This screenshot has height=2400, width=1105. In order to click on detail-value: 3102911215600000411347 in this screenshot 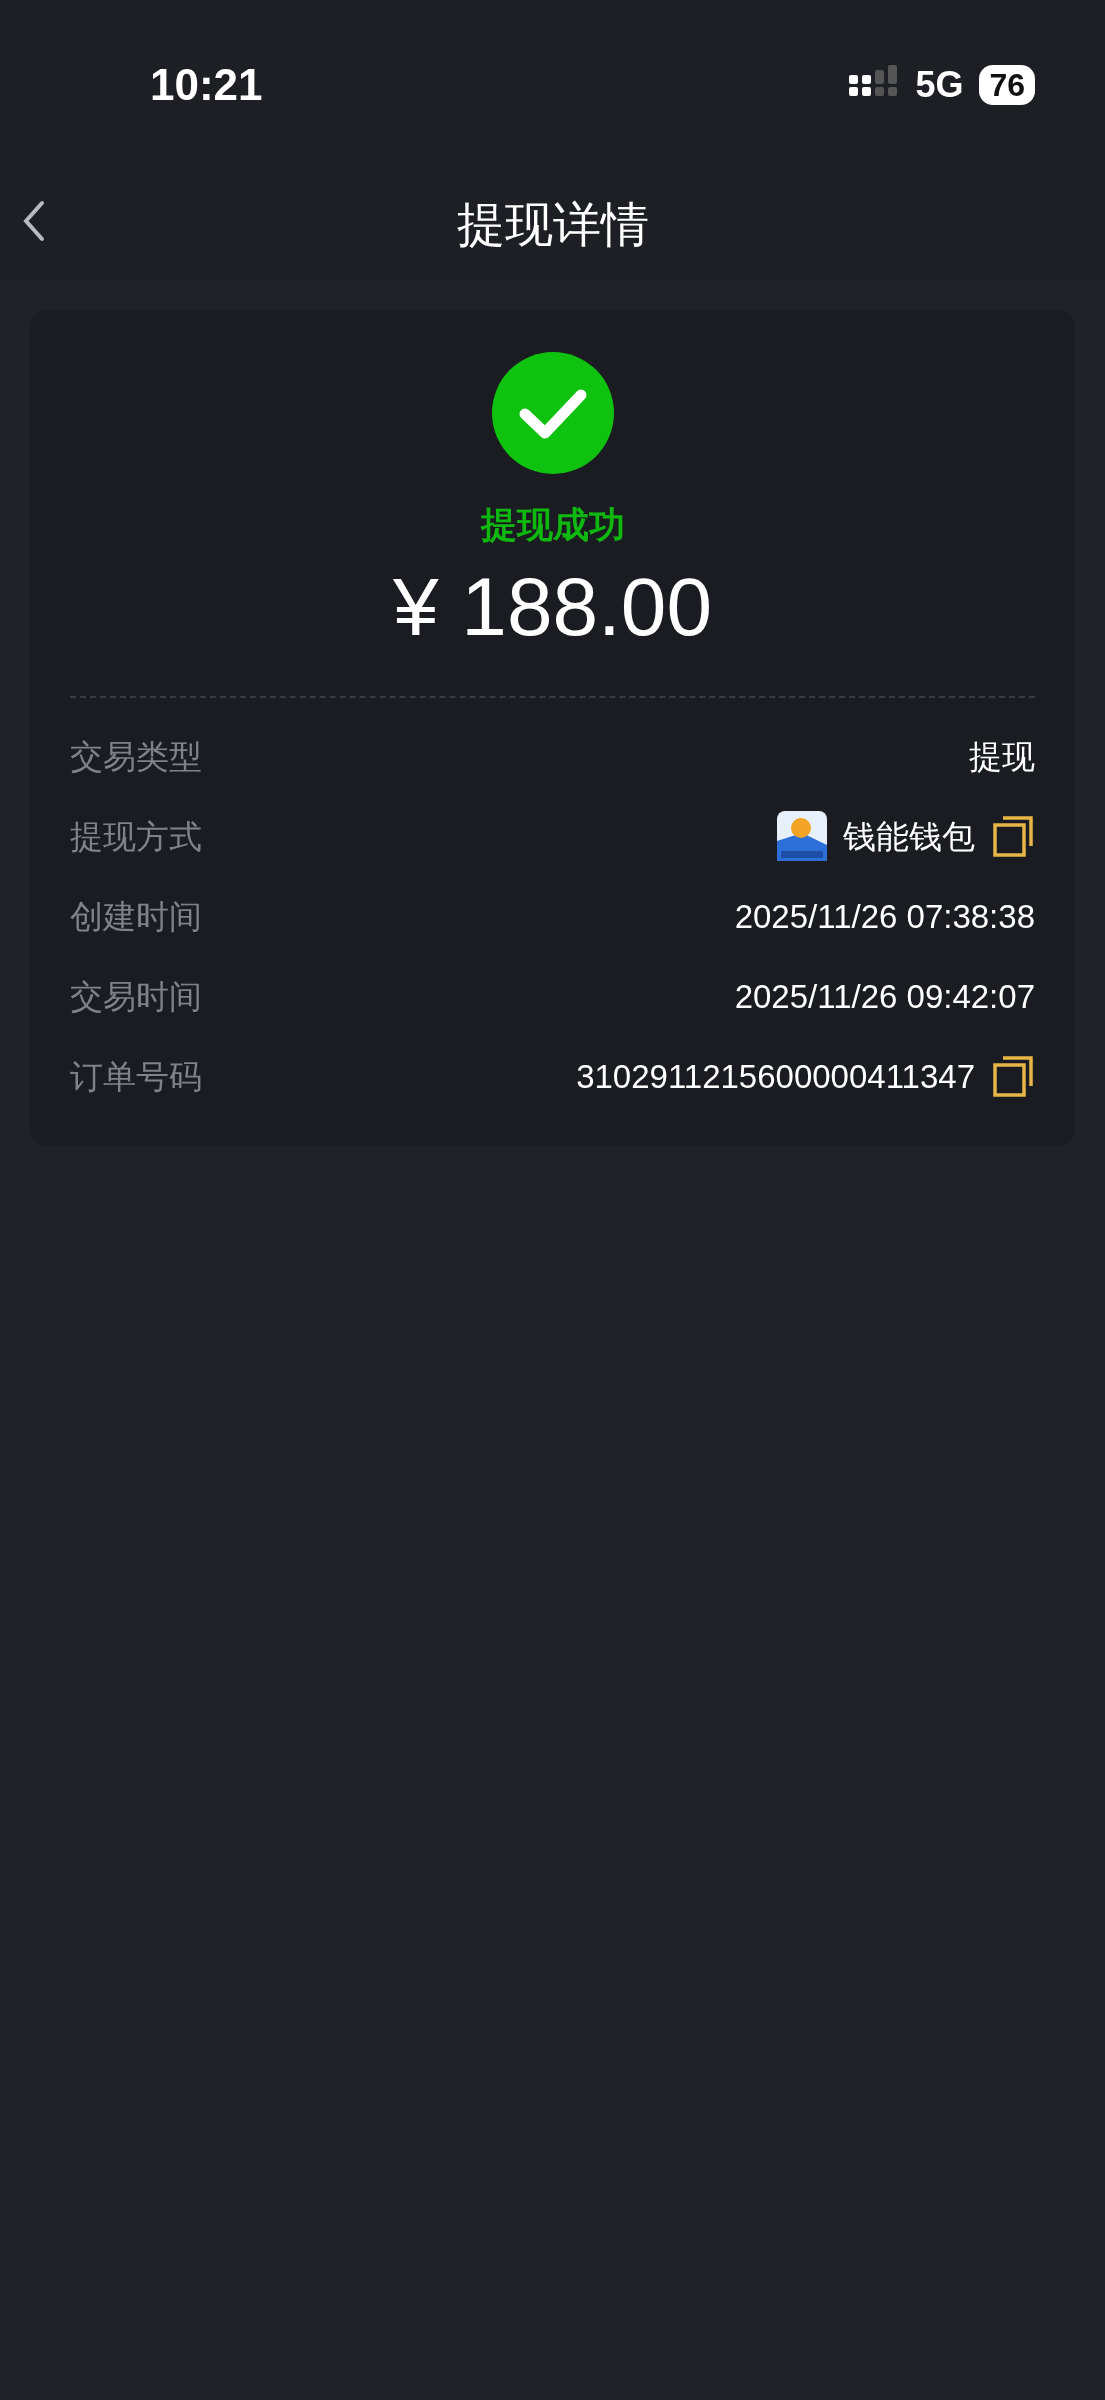, I will do `click(775, 1076)`.